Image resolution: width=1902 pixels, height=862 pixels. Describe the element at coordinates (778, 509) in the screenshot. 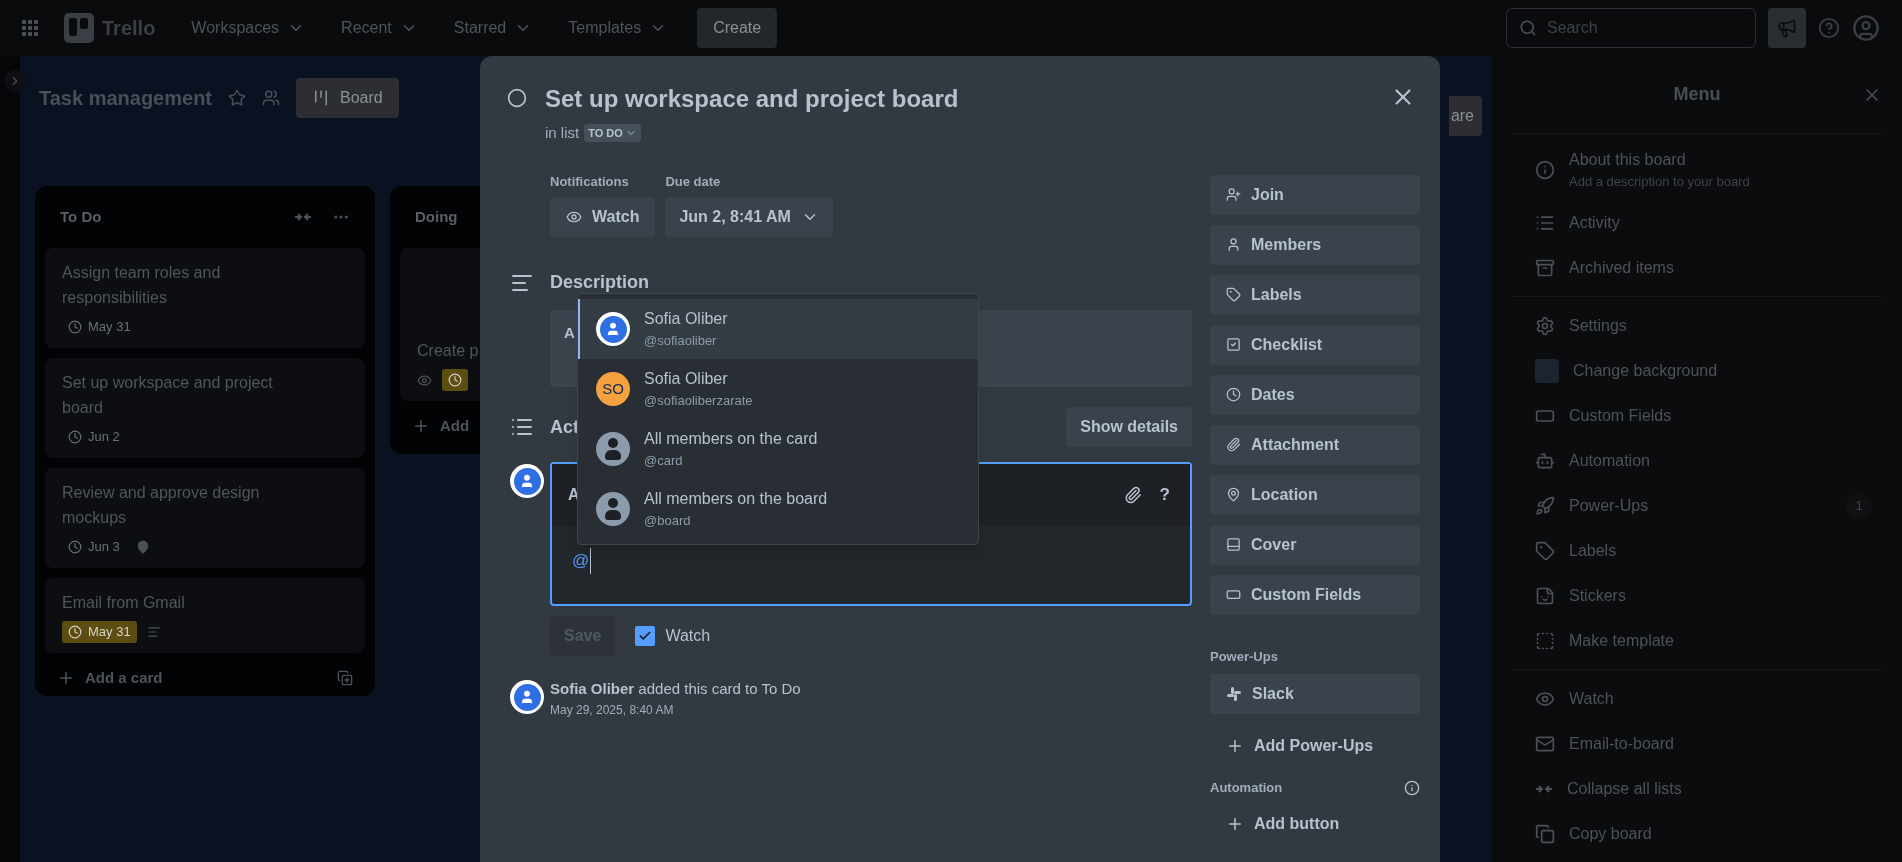

I see `mention-option: All members on the board @board` at that location.